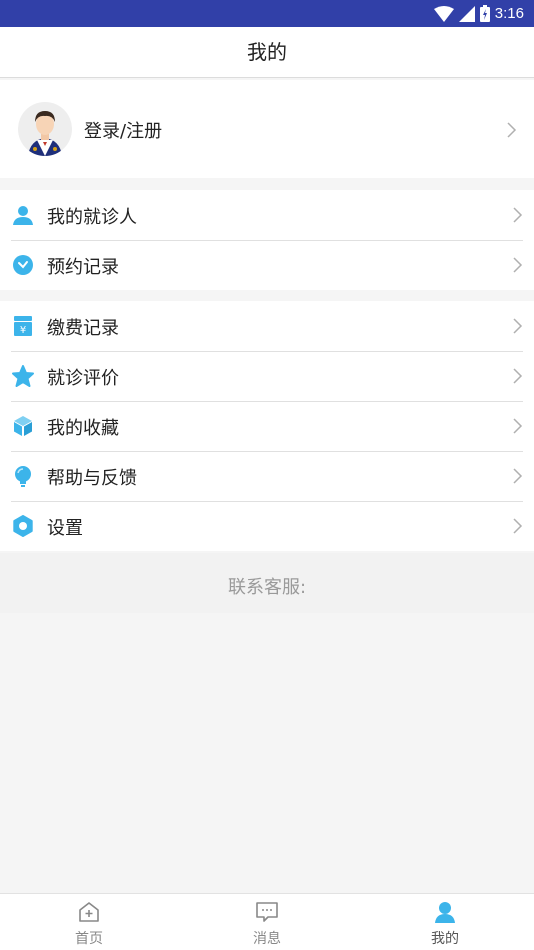 Image resolution: width=534 pixels, height=950 pixels. I want to click on menu-item-label: 就诊评价, so click(83, 378).